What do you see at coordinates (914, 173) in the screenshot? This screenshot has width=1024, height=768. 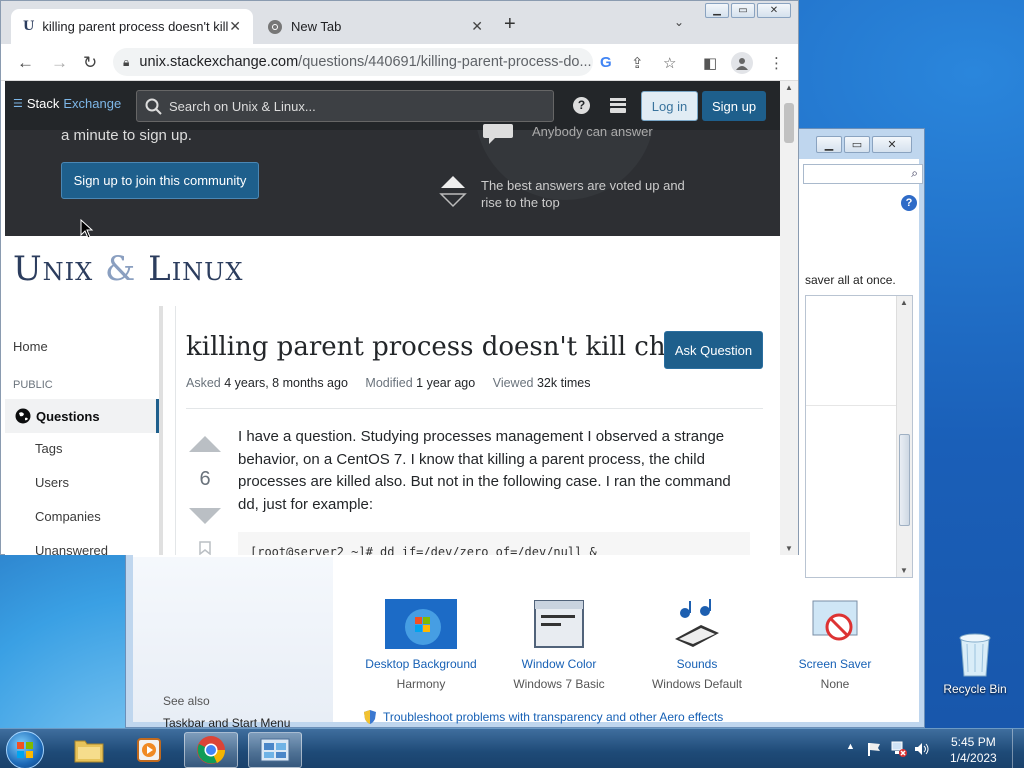 I see `search-icon: ⌕` at bounding box center [914, 173].